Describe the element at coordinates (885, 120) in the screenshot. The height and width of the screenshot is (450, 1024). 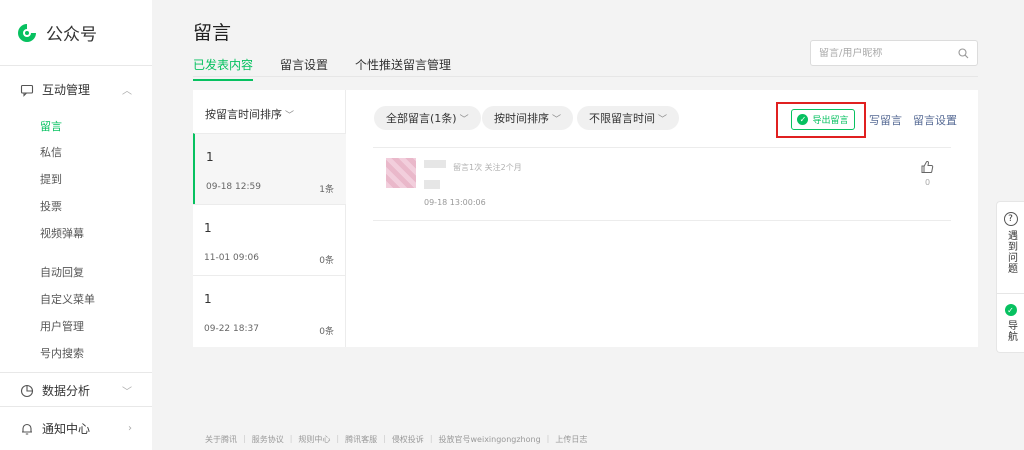
I see `write-comment-link: 写留言` at that location.